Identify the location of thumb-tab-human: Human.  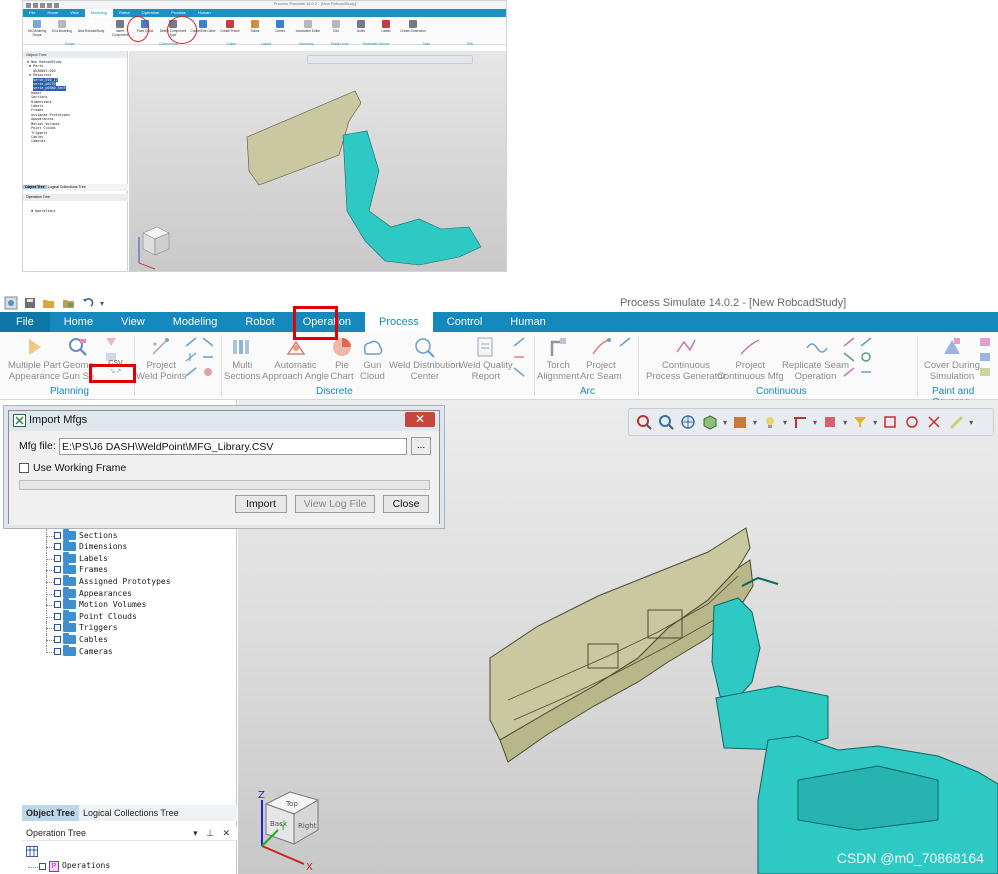
(204, 13).